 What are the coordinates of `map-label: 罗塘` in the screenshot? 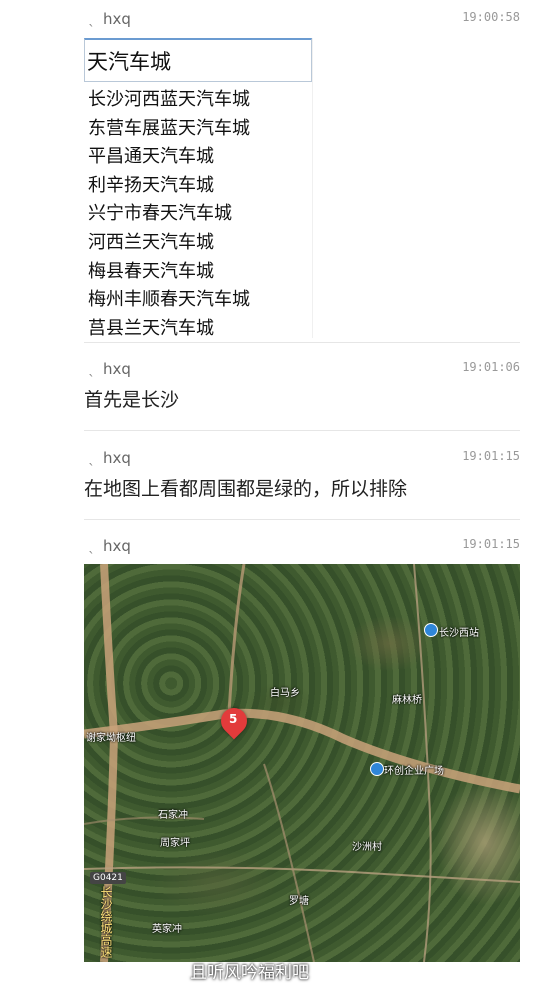 It's located at (299, 901).